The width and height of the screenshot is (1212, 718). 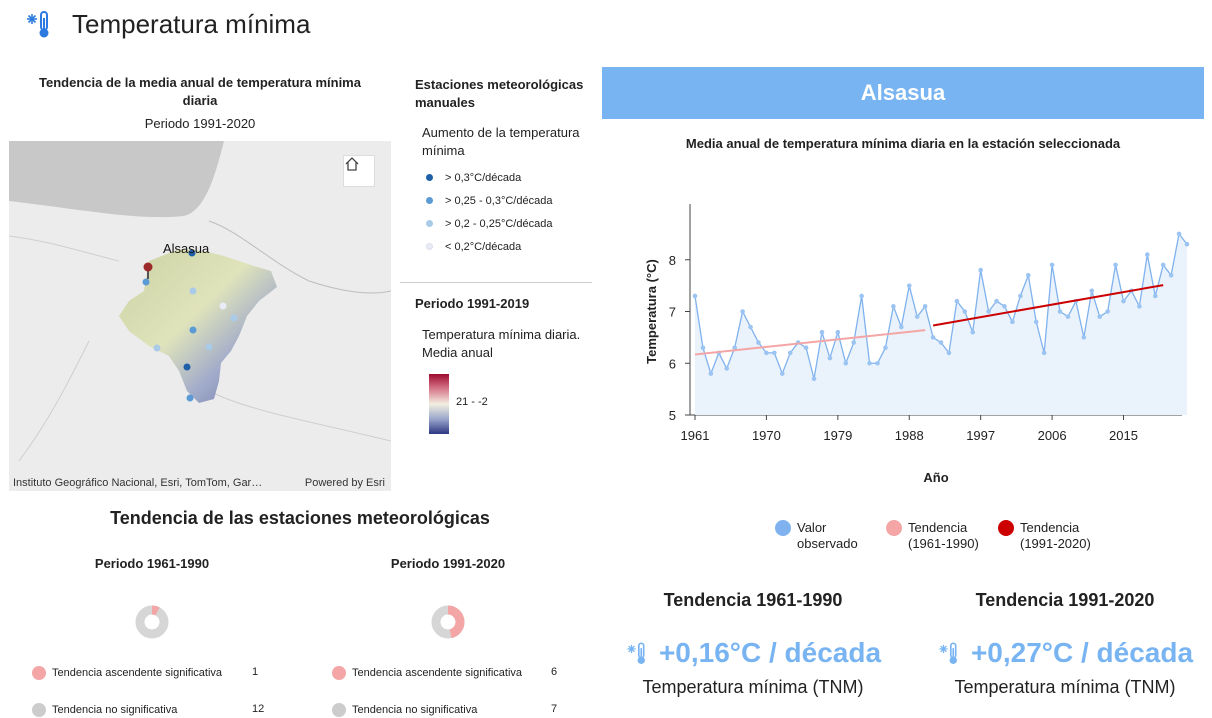 I want to click on legend-heading-period: Periodo 1991-2019, so click(x=472, y=303).